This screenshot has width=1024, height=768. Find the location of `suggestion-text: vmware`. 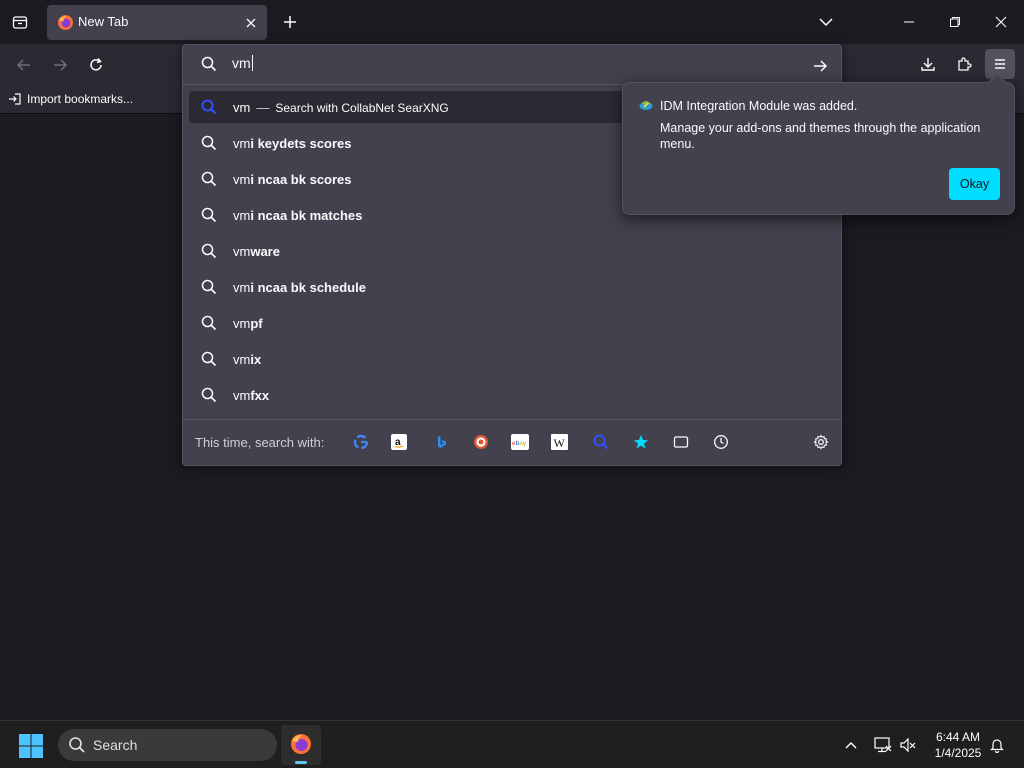

suggestion-text: vmware is located at coordinates (256, 251).